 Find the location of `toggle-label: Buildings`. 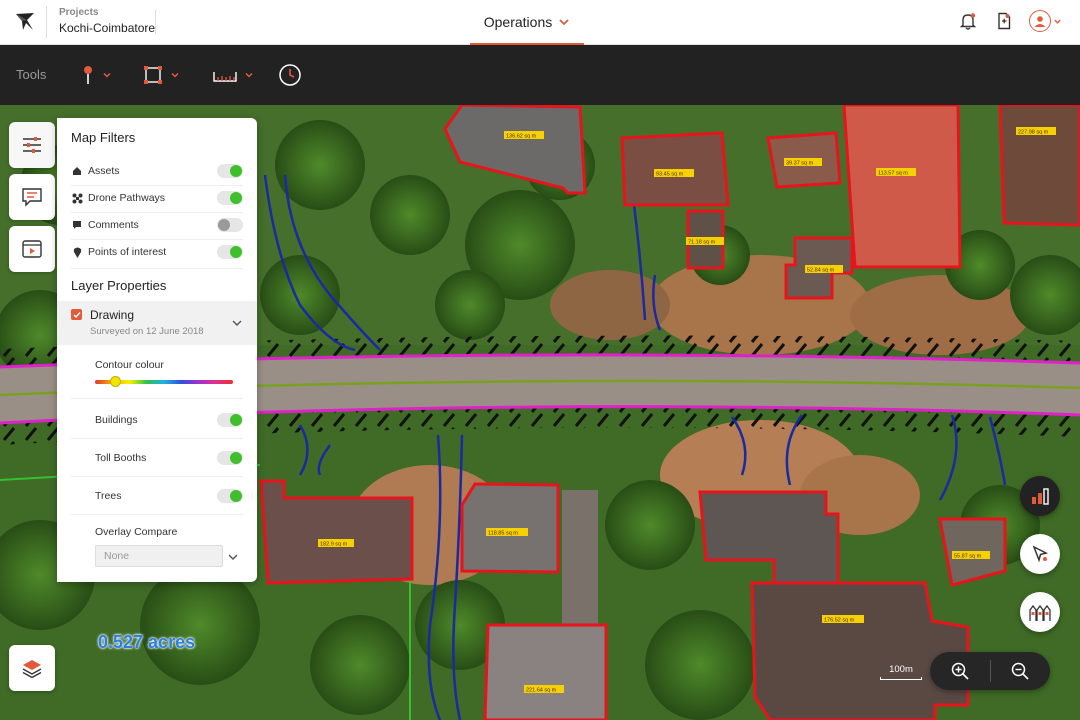

toggle-label: Buildings is located at coordinates (116, 420).